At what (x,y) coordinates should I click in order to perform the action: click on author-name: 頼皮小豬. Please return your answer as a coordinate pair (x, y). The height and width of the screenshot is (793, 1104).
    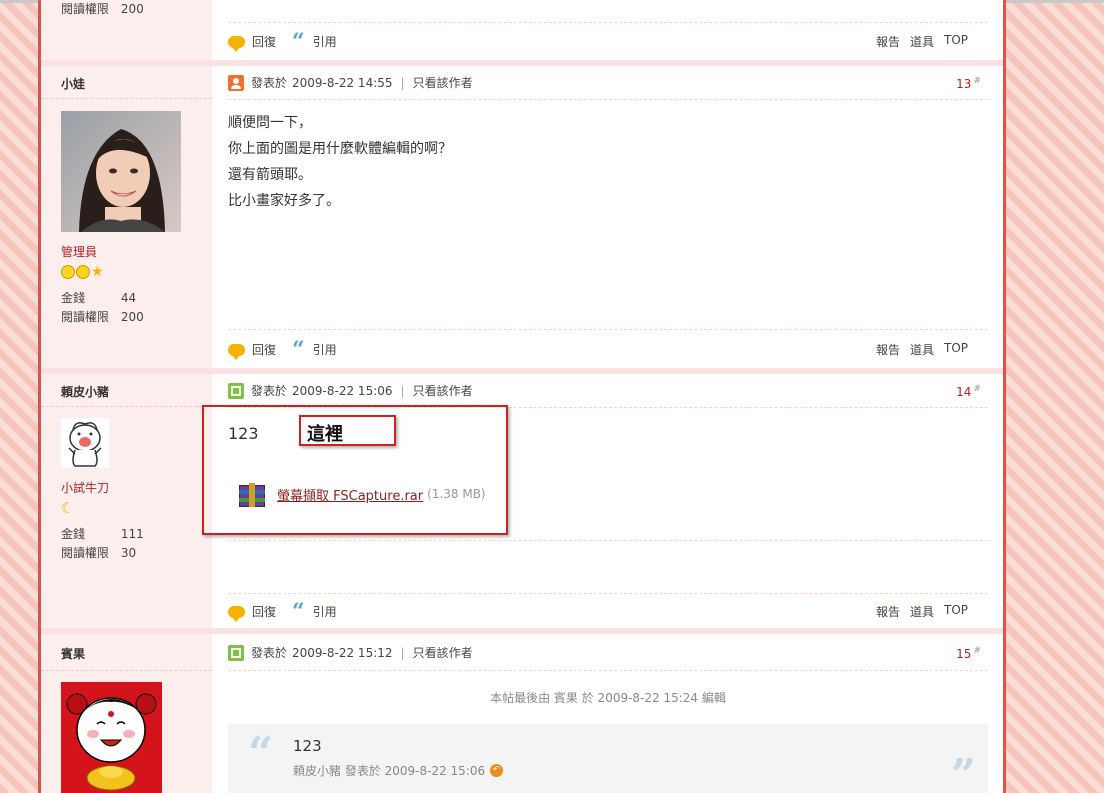
    Looking at the image, I should click on (85, 391).